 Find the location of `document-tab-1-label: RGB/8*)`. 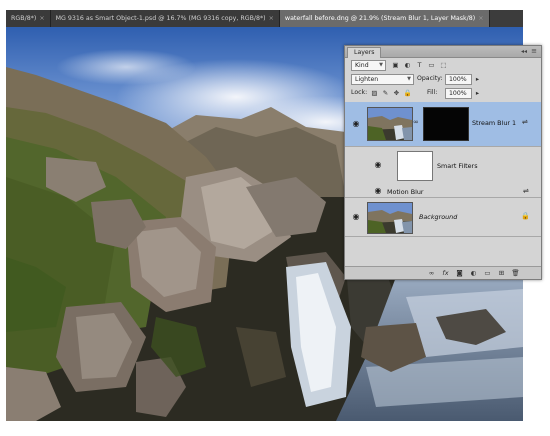

document-tab-1-label: RGB/8*) is located at coordinates (24, 18).